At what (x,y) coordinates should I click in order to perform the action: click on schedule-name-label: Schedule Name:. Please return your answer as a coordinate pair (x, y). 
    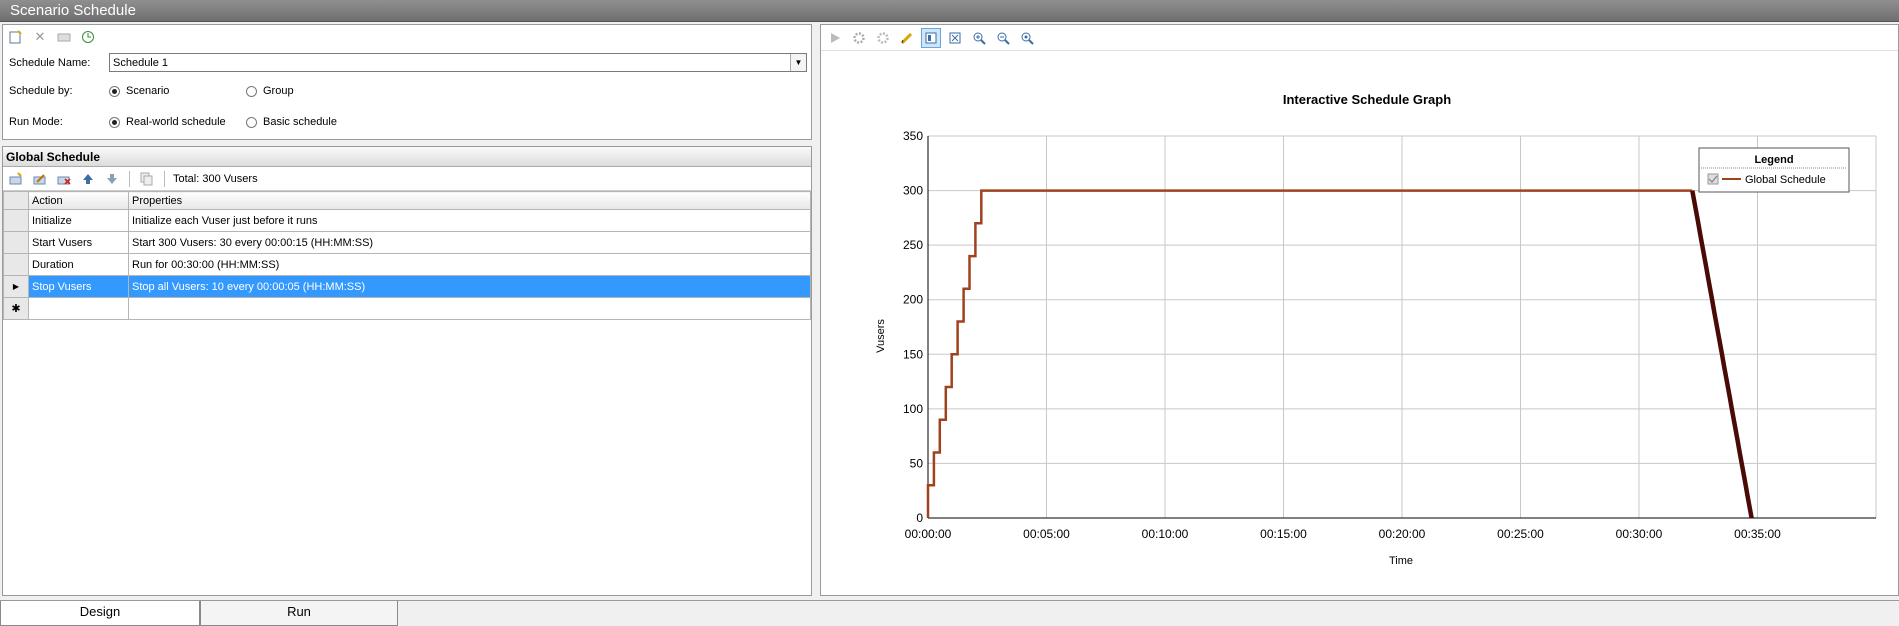
    Looking at the image, I should click on (50, 62).